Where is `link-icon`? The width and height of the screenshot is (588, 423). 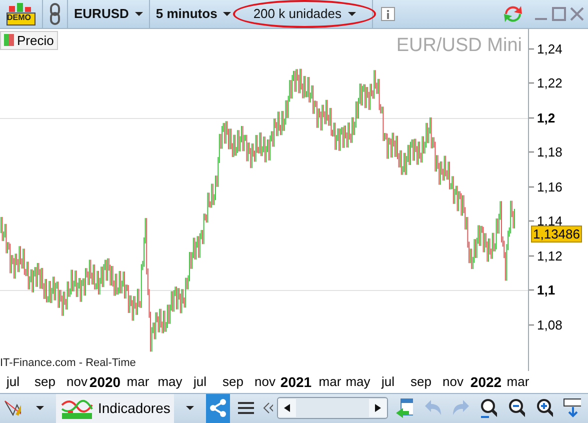 link-icon is located at coordinates (55, 13).